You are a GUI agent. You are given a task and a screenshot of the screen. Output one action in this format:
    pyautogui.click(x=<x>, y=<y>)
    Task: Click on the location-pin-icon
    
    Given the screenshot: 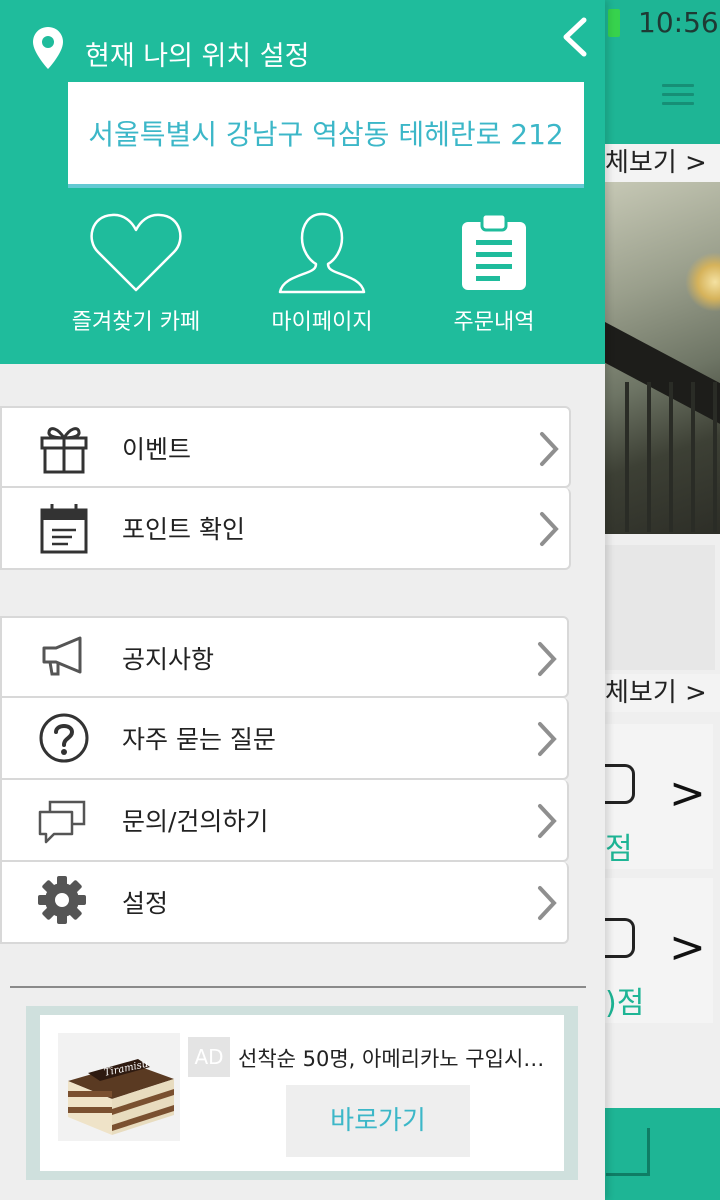 What is the action you would take?
    pyautogui.click(x=48, y=48)
    